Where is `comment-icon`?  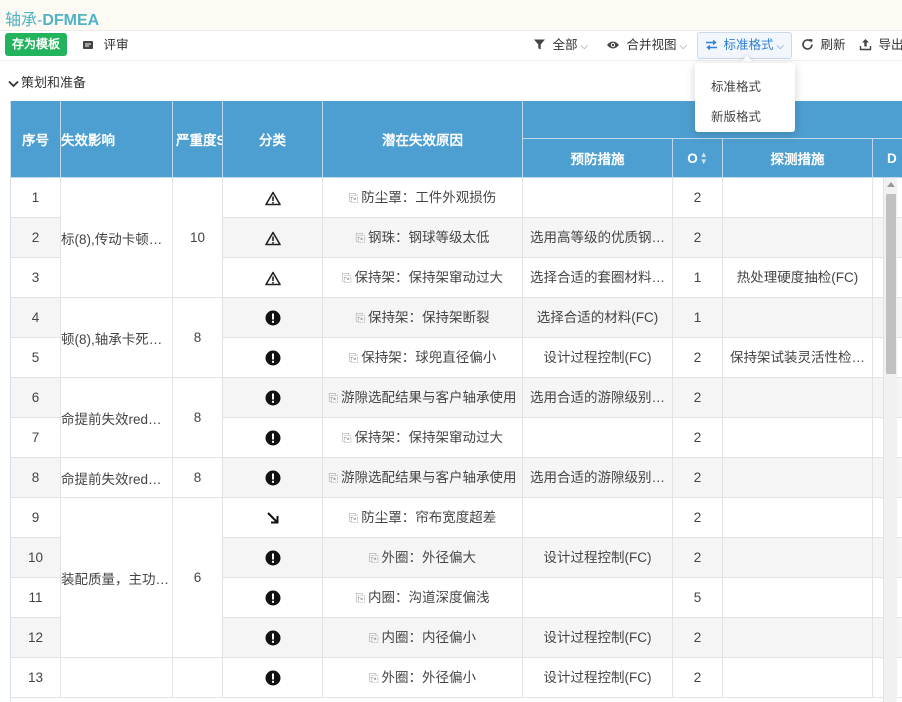 comment-icon is located at coordinates (88, 45).